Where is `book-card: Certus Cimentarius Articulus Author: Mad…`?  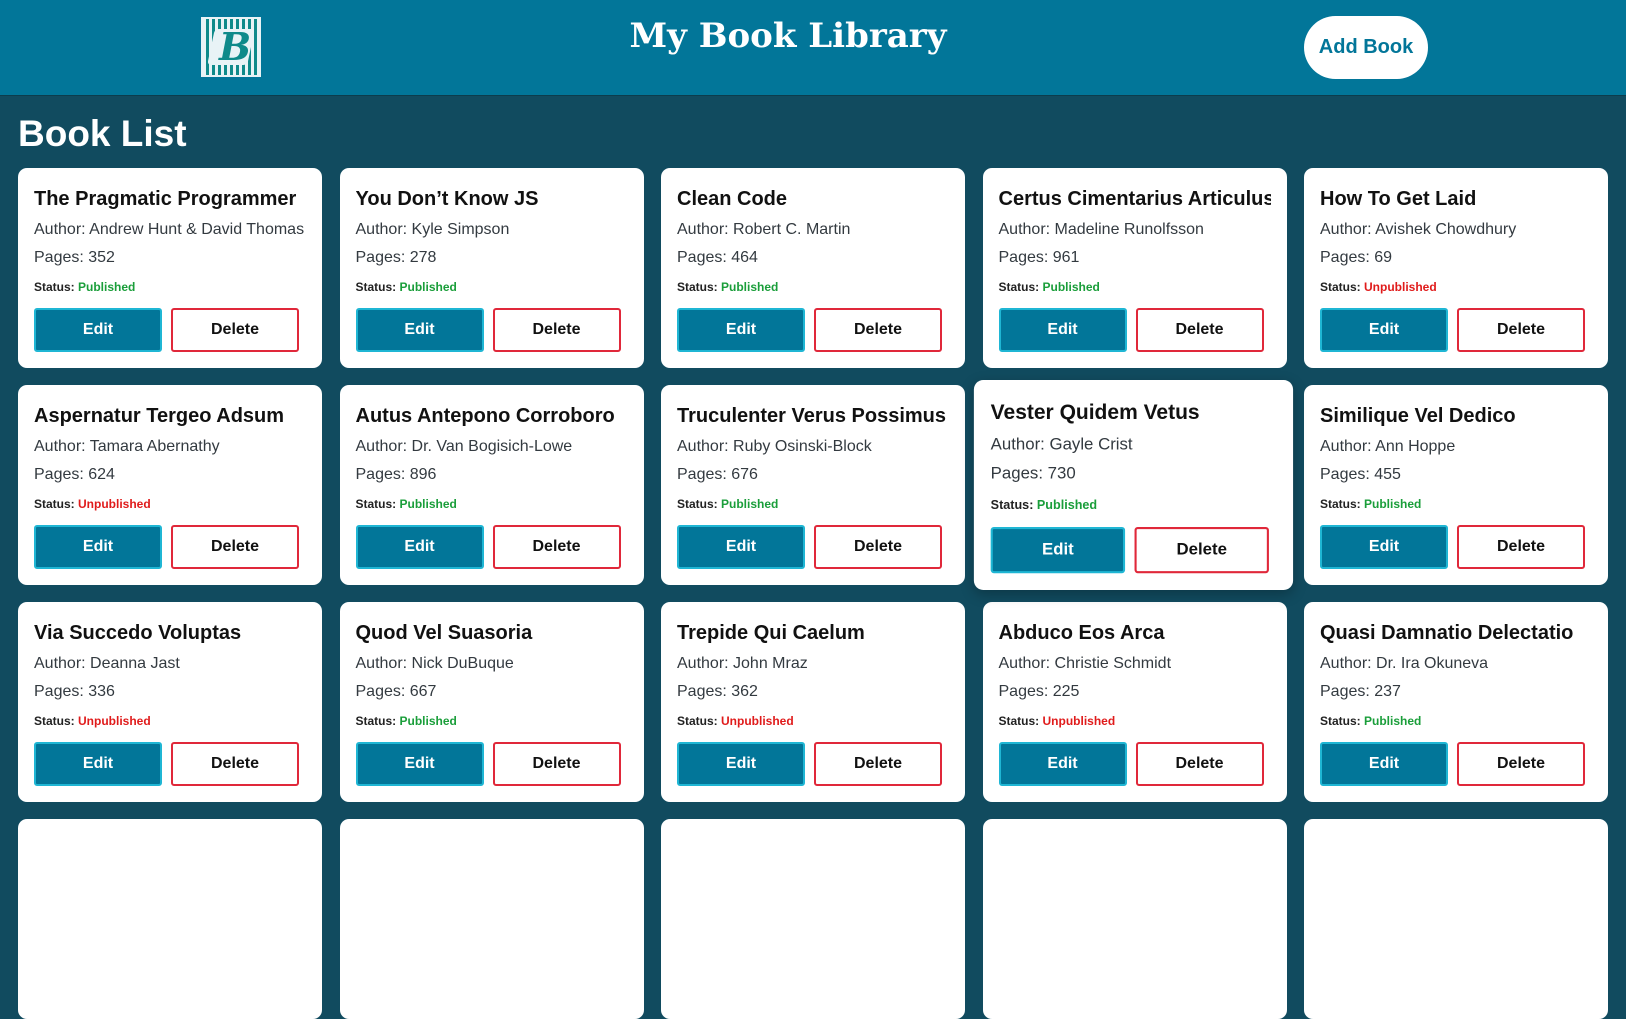
book-card: Certus Cimentarius Articulus Author: Mad… is located at coordinates (1134, 268).